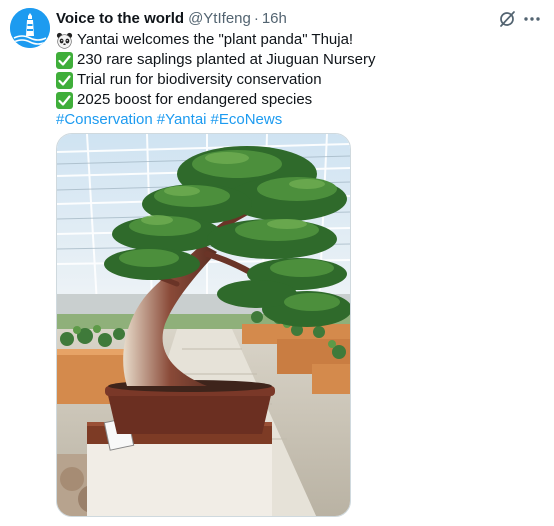 The image size is (554, 526). I want to click on lighthouse-icon, so click(30, 28).